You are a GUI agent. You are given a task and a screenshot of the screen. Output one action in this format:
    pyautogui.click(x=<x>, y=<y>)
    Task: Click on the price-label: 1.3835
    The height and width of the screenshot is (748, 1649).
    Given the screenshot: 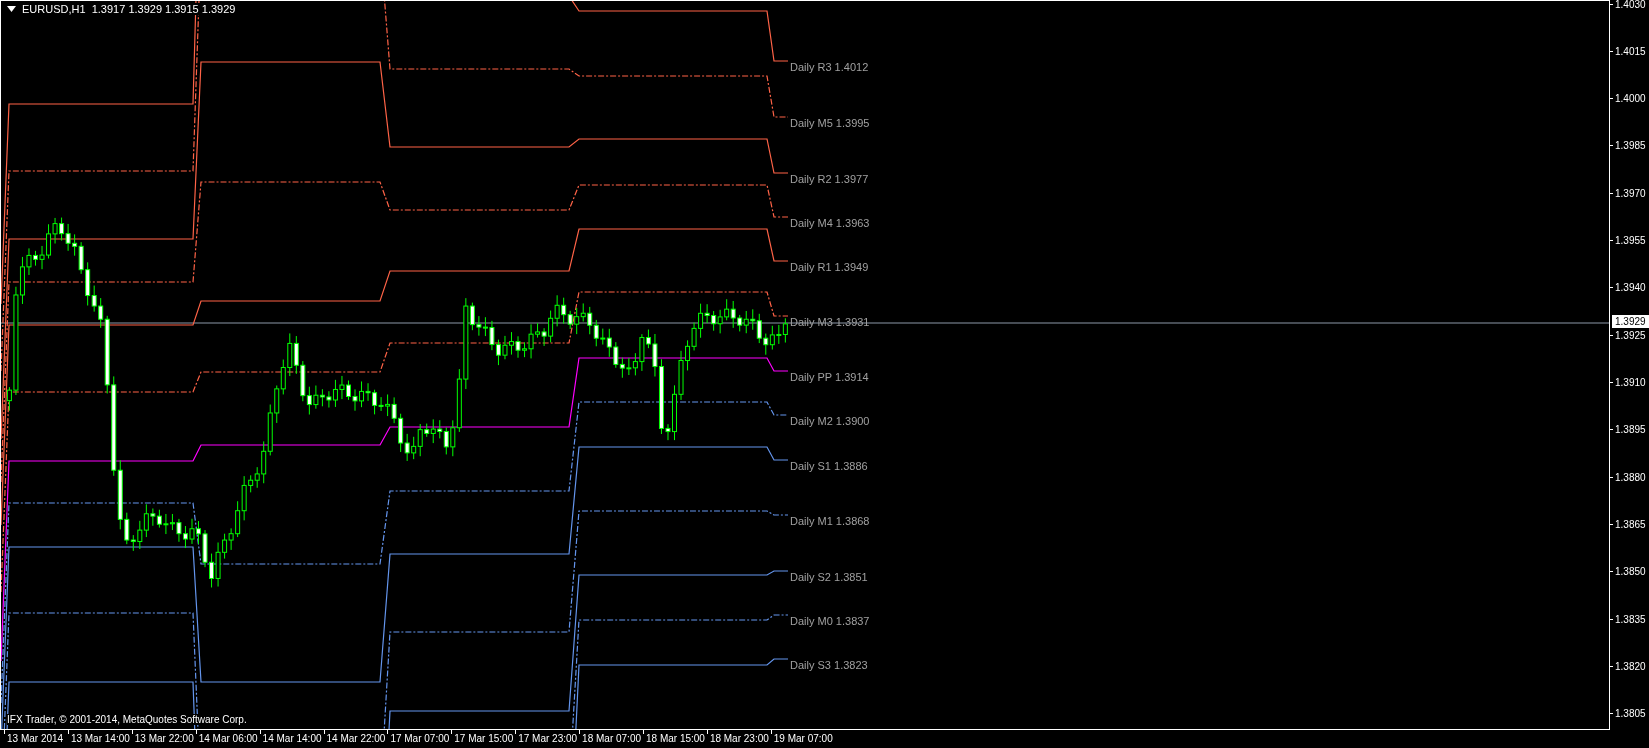 What is the action you would take?
    pyautogui.click(x=1630, y=619)
    